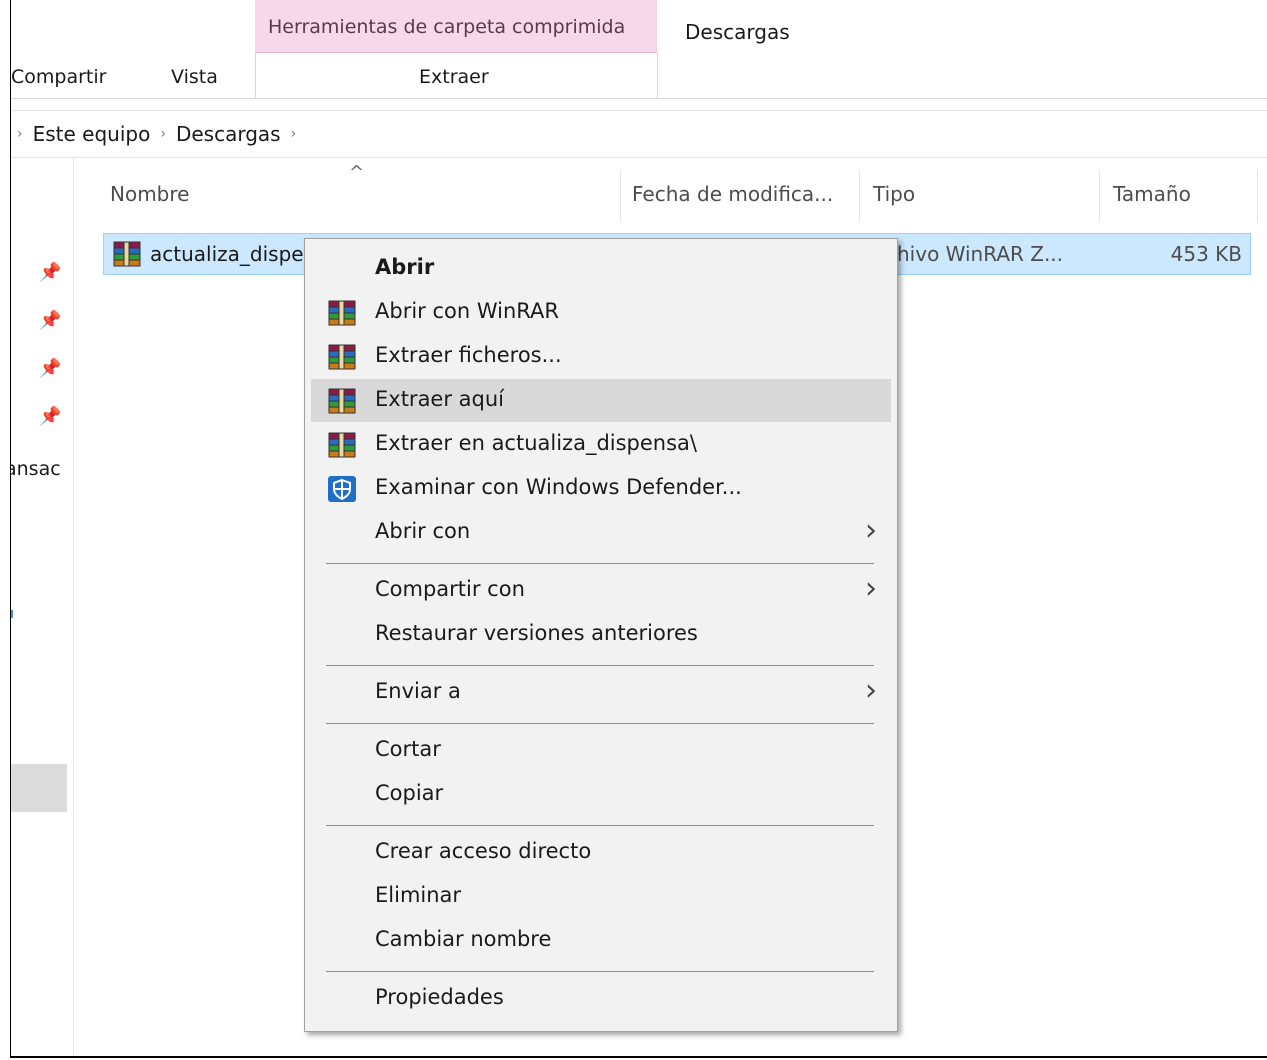 This screenshot has height=1060, width=1267. Describe the element at coordinates (601, 896) in the screenshot. I see `menu-item-eliminar: Eliminar` at that location.